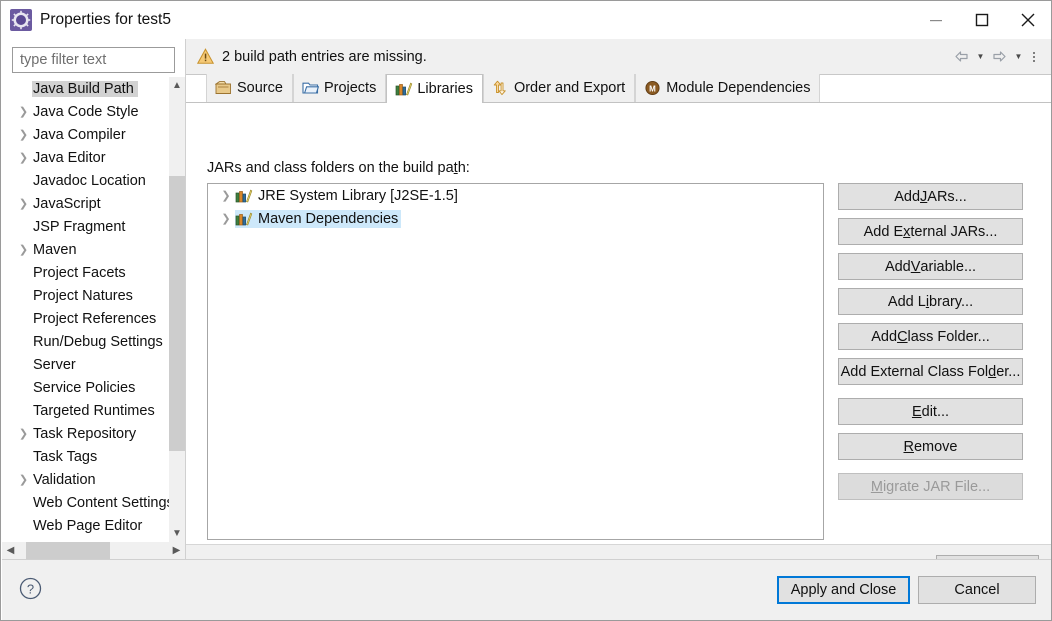 Image resolution: width=1052 pixels, height=621 pixels. Describe the element at coordinates (54, 364) in the screenshot. I see `sidebar-item-label: Server` at that location.